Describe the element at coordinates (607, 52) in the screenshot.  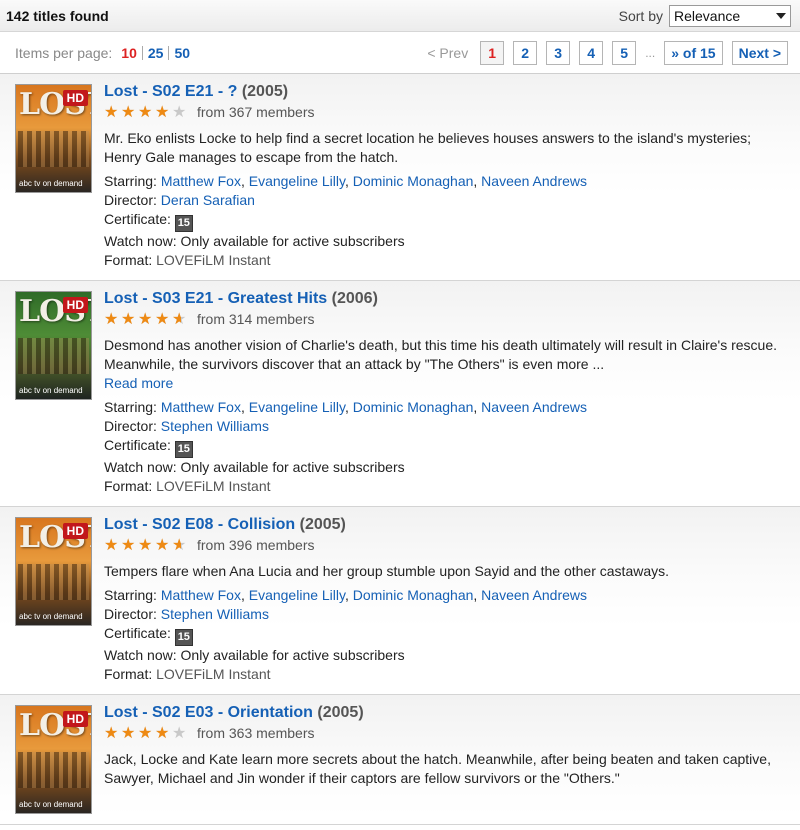
I see `pager: < Prev 1 2 3 4 5 ... » of 15 Next >` at that location.